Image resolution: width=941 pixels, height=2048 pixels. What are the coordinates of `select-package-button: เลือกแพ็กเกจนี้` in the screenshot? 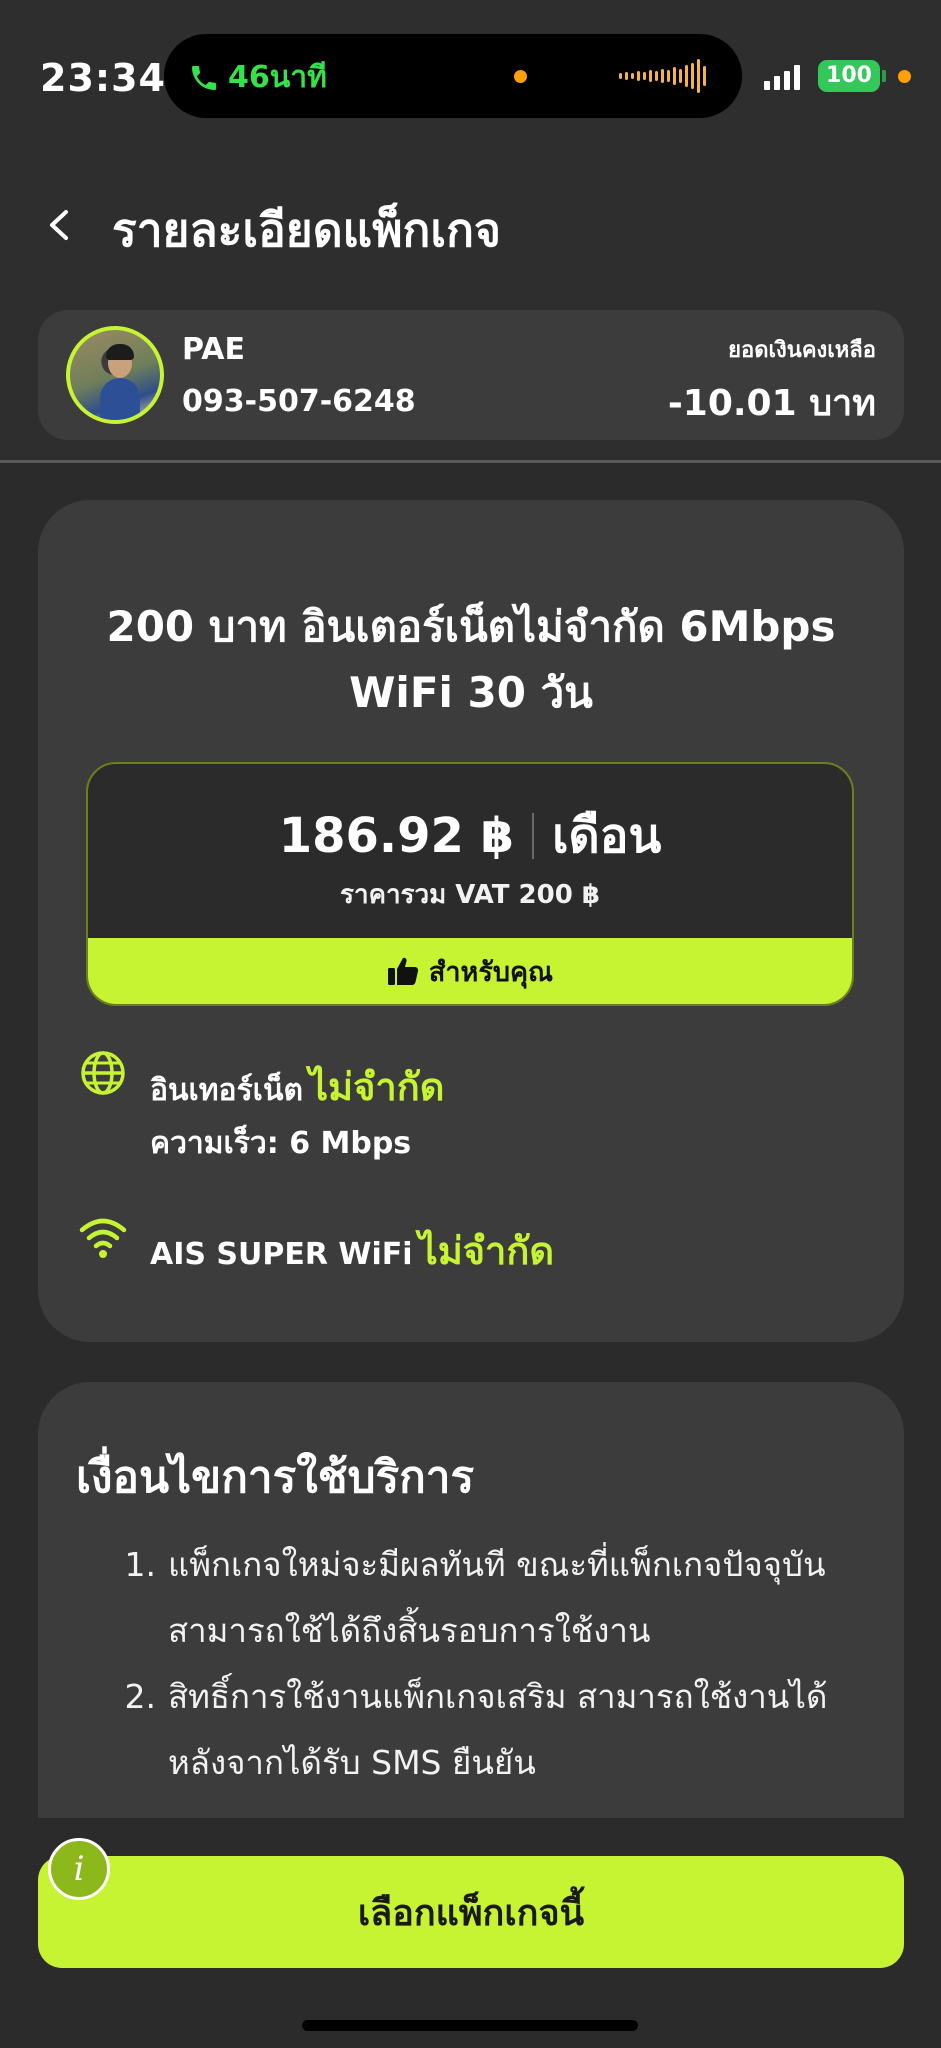 It's located at (471, 1912).